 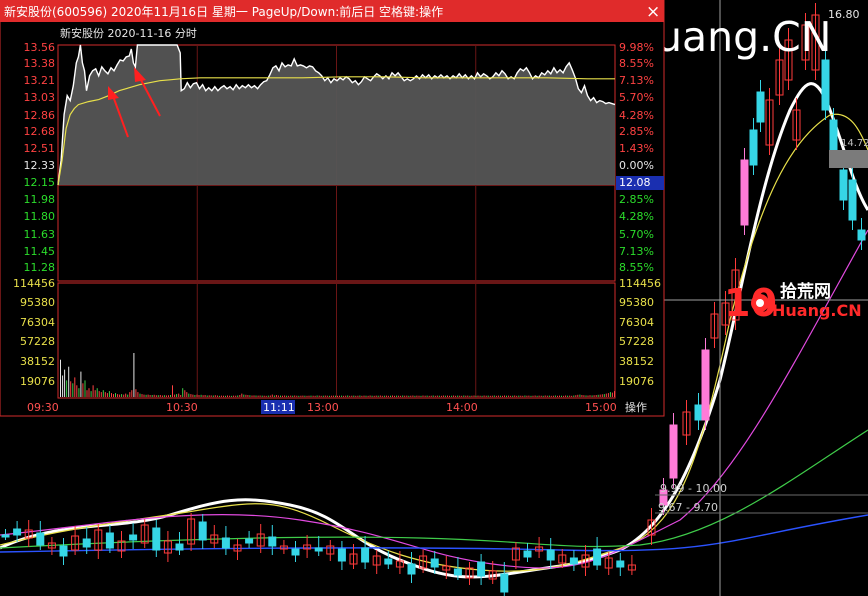 I want to click on percent-tick-label: 5.70%, so click(x=636, y=97).